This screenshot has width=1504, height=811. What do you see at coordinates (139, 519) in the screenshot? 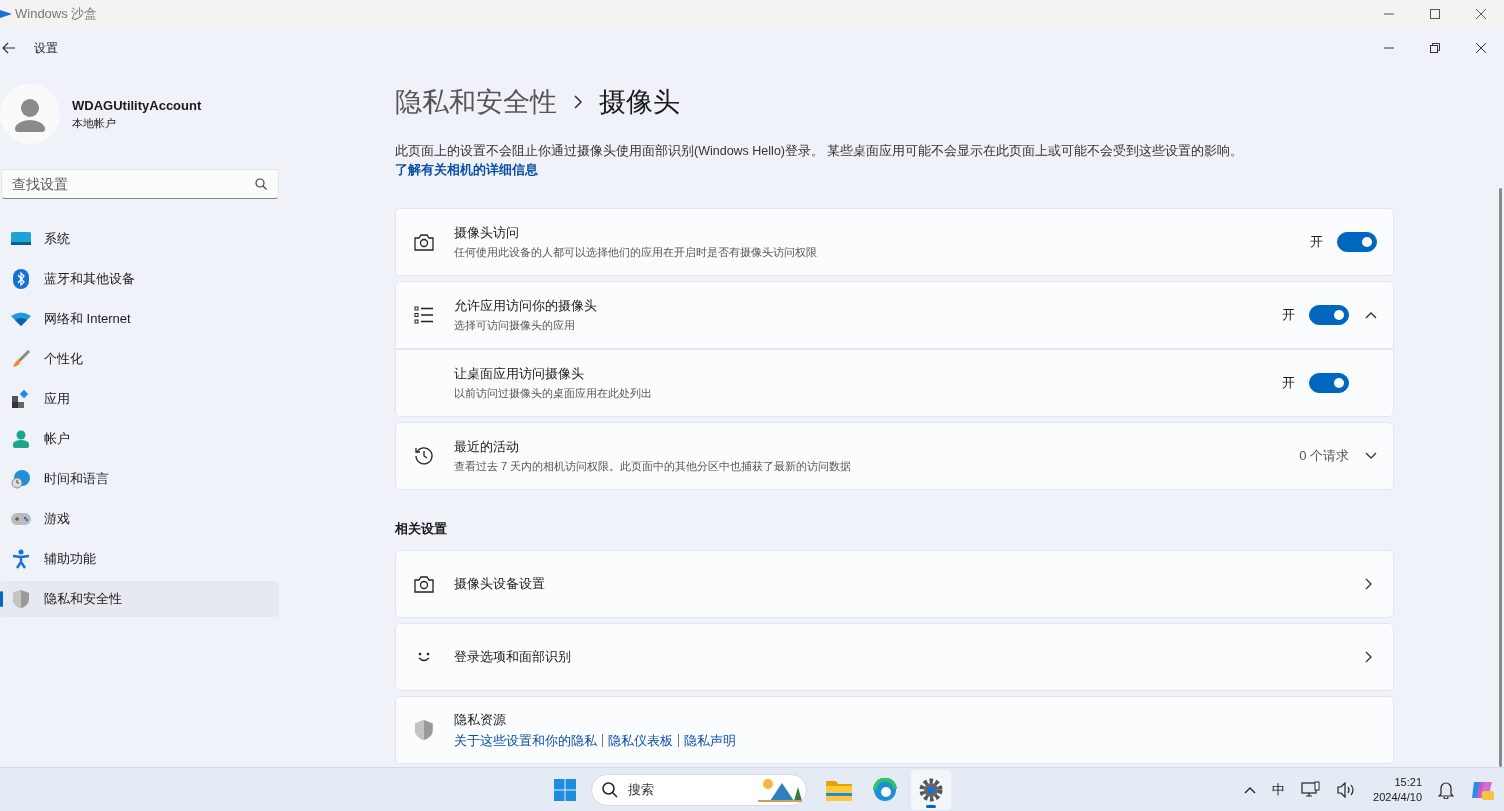
I see `nav-item: 游戏` at bounding box center [139, 519].